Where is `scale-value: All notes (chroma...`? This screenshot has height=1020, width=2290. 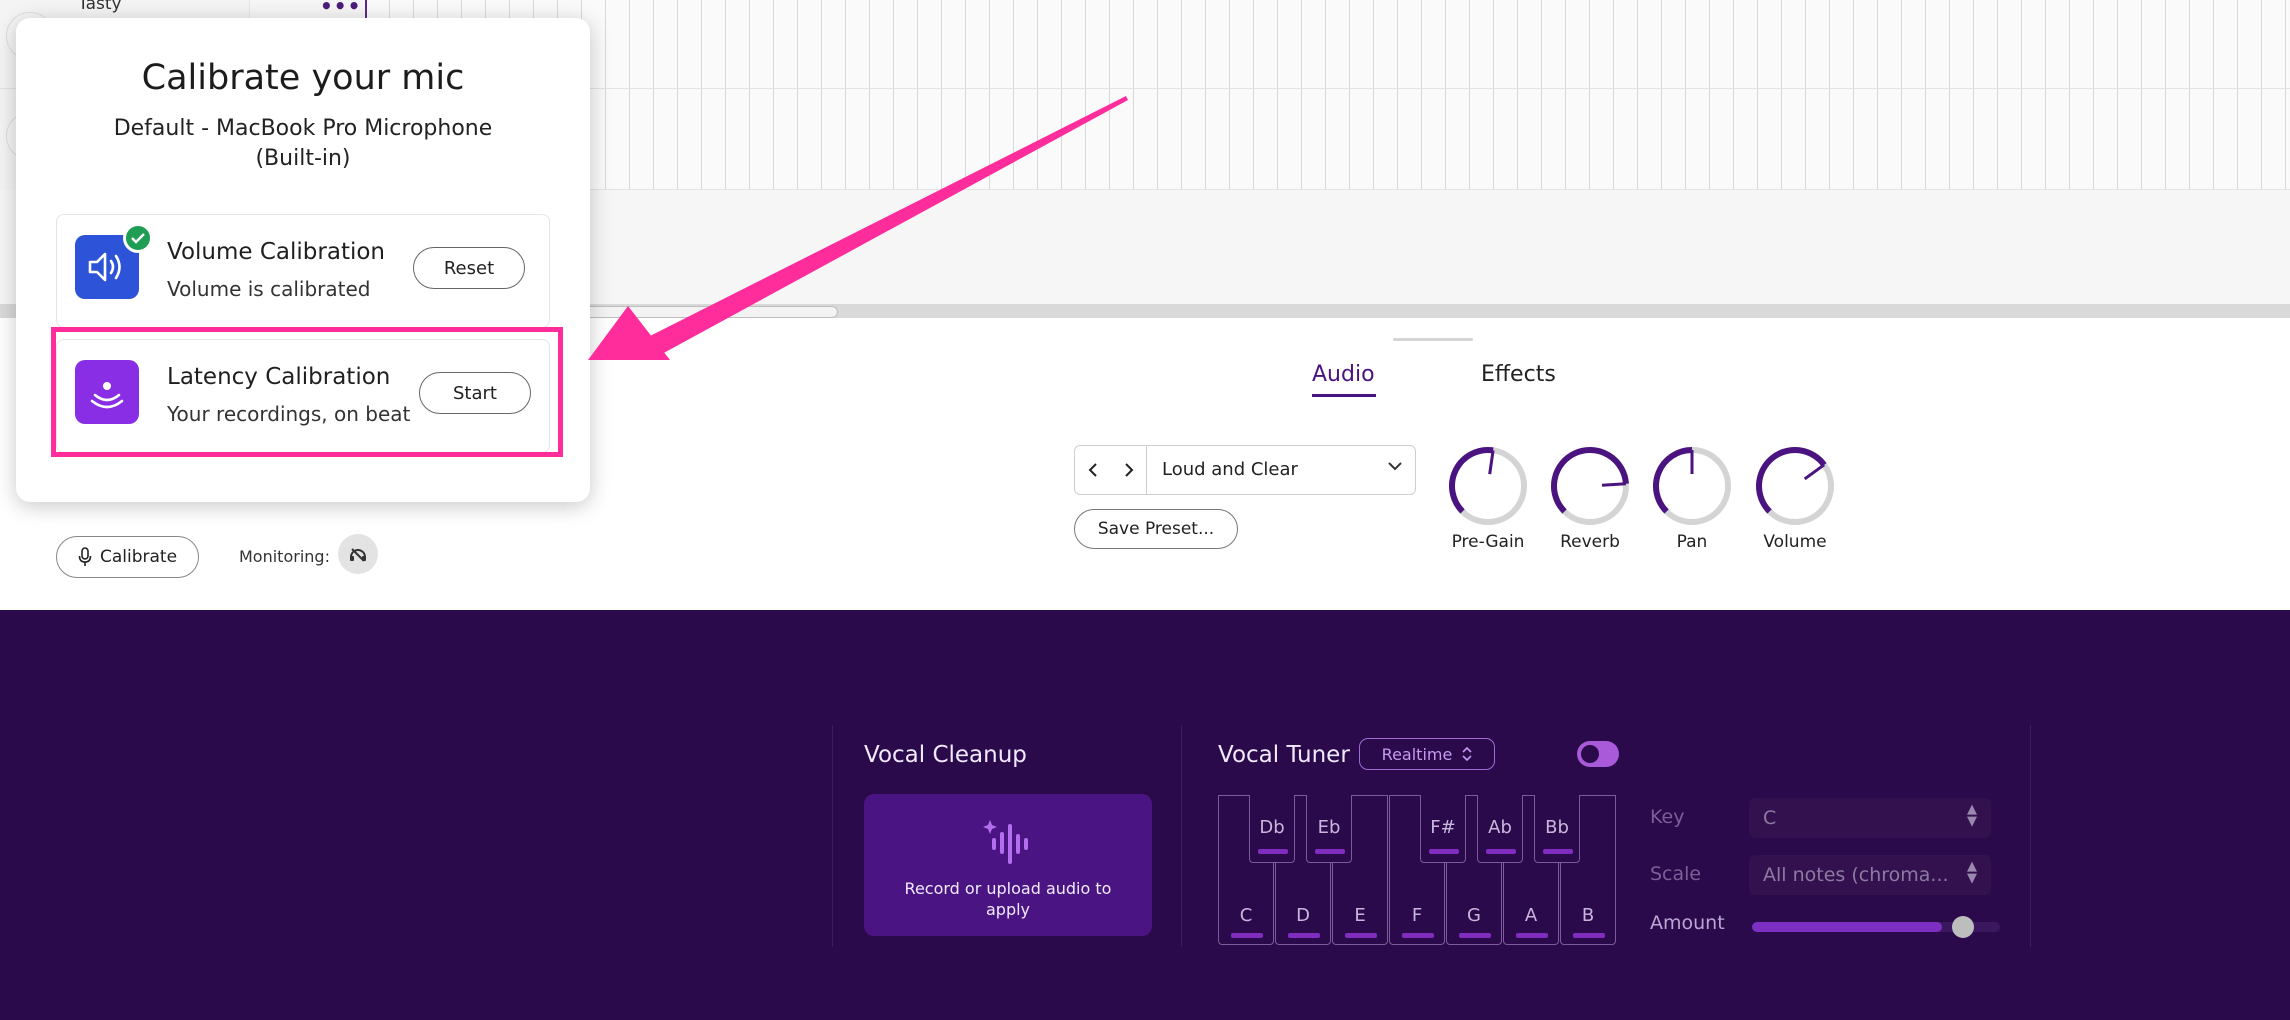
scale-value: All notes (chroma... is located at coordinates (1856, 875).